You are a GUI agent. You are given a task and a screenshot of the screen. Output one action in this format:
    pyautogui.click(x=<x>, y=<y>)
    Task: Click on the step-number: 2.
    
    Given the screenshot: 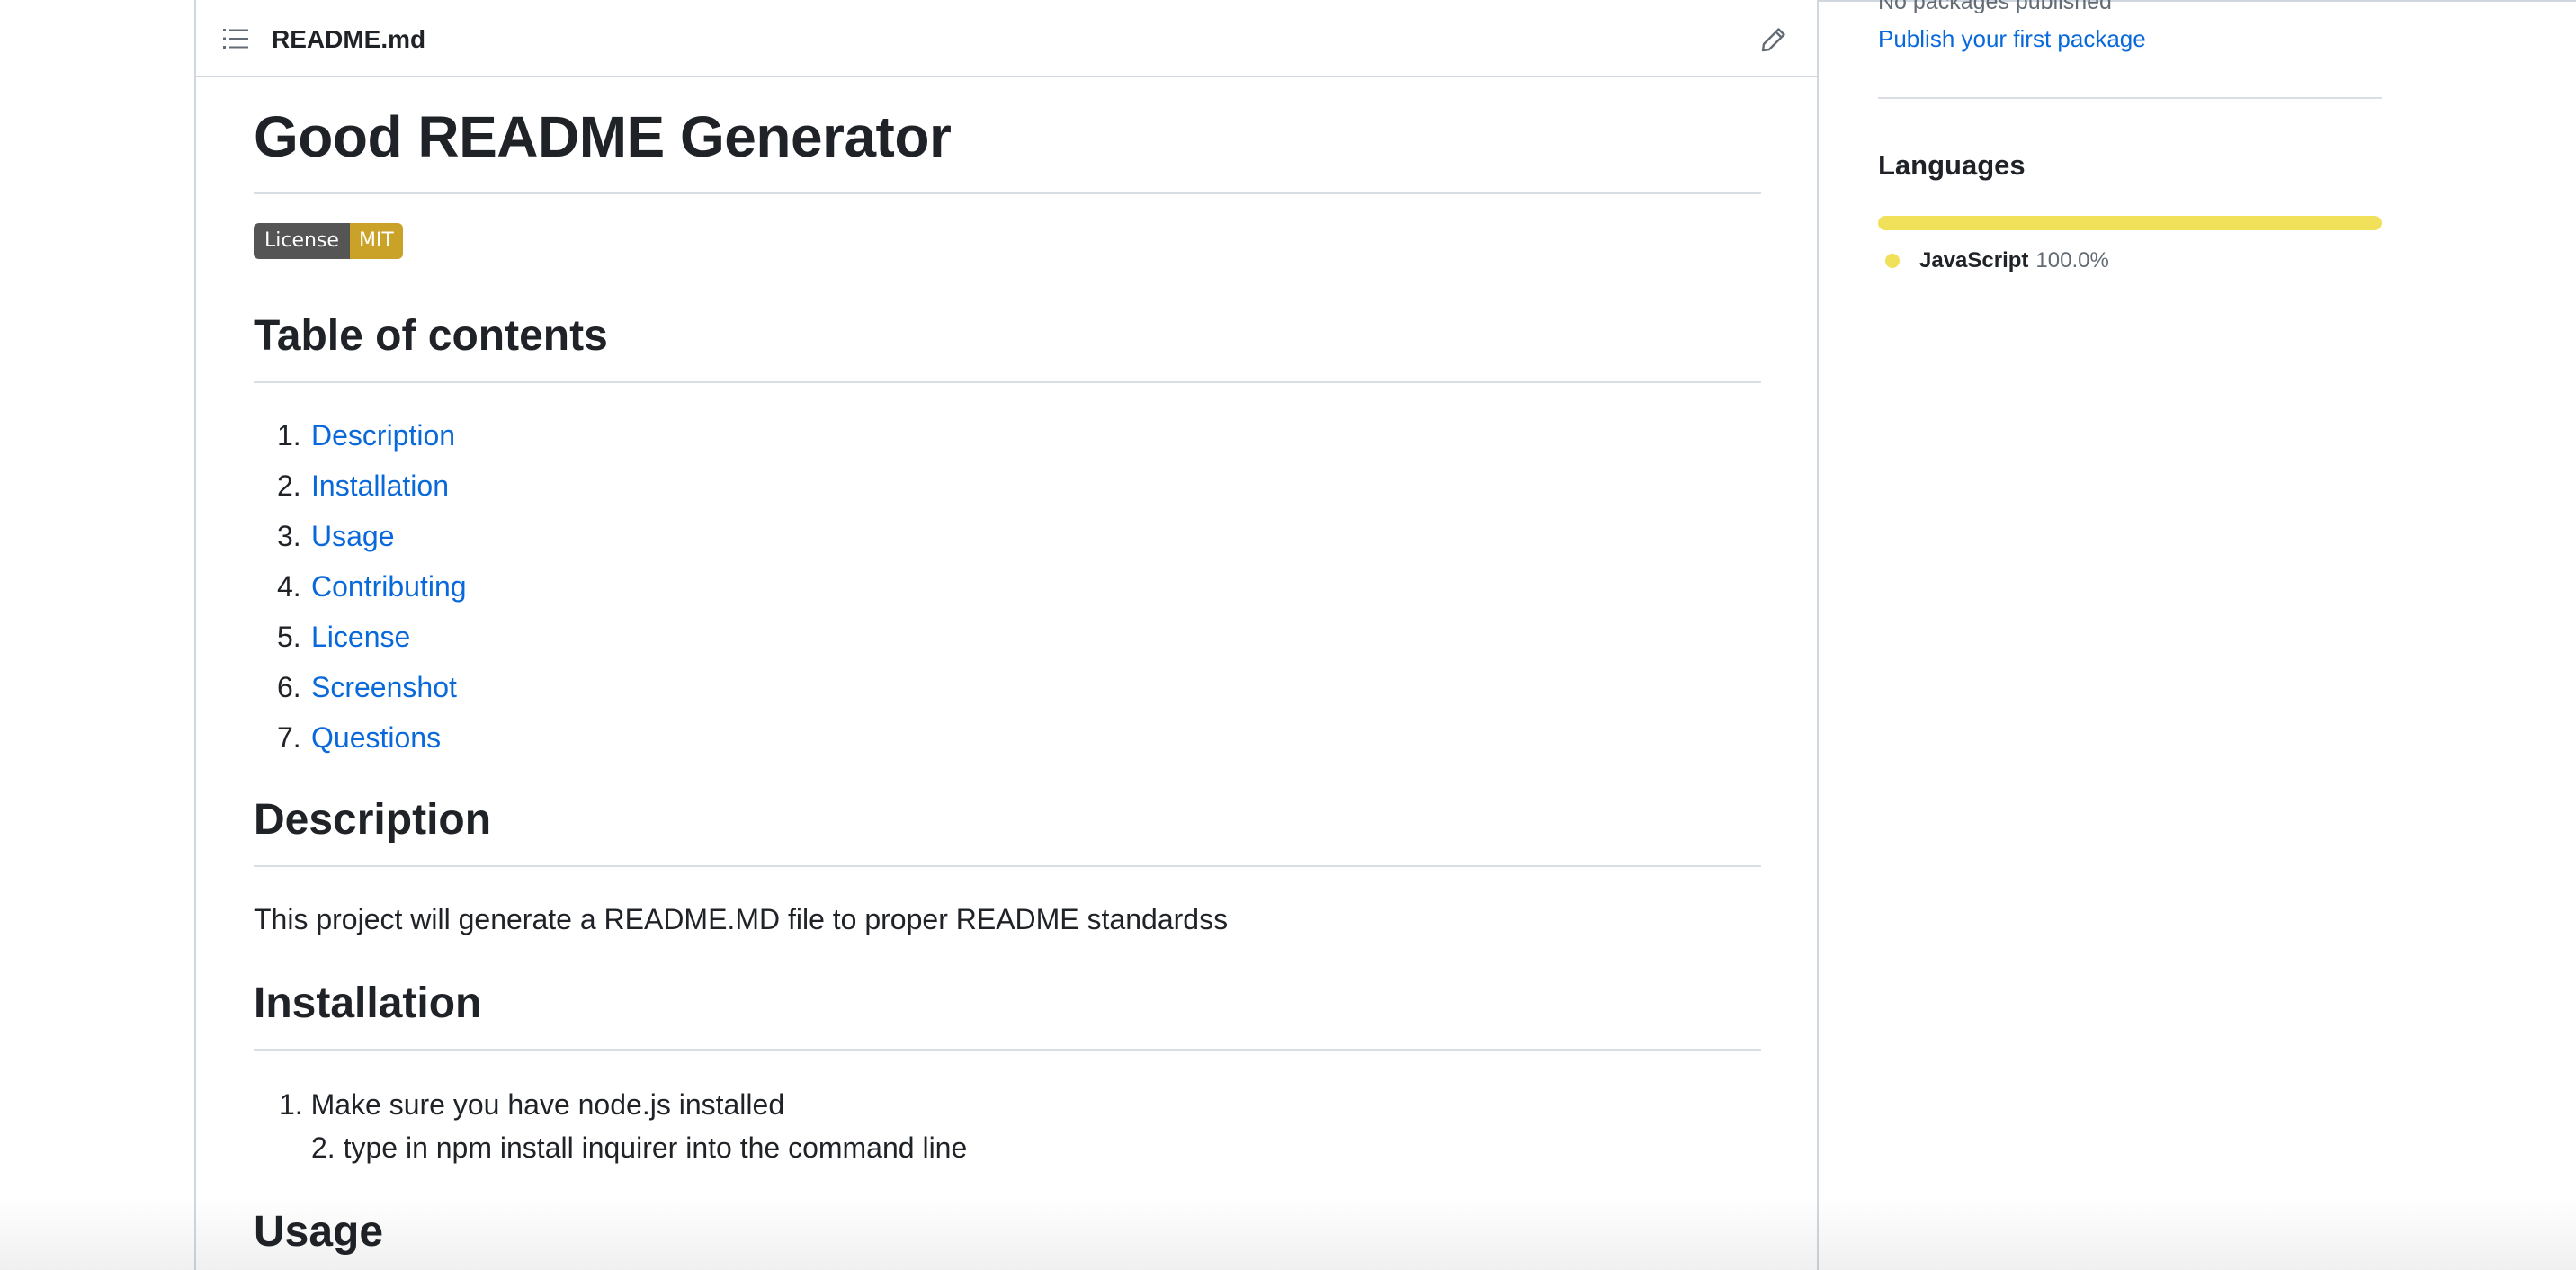 What is the action you would take?
    pyautogui.click(x=323, y=1147)
    